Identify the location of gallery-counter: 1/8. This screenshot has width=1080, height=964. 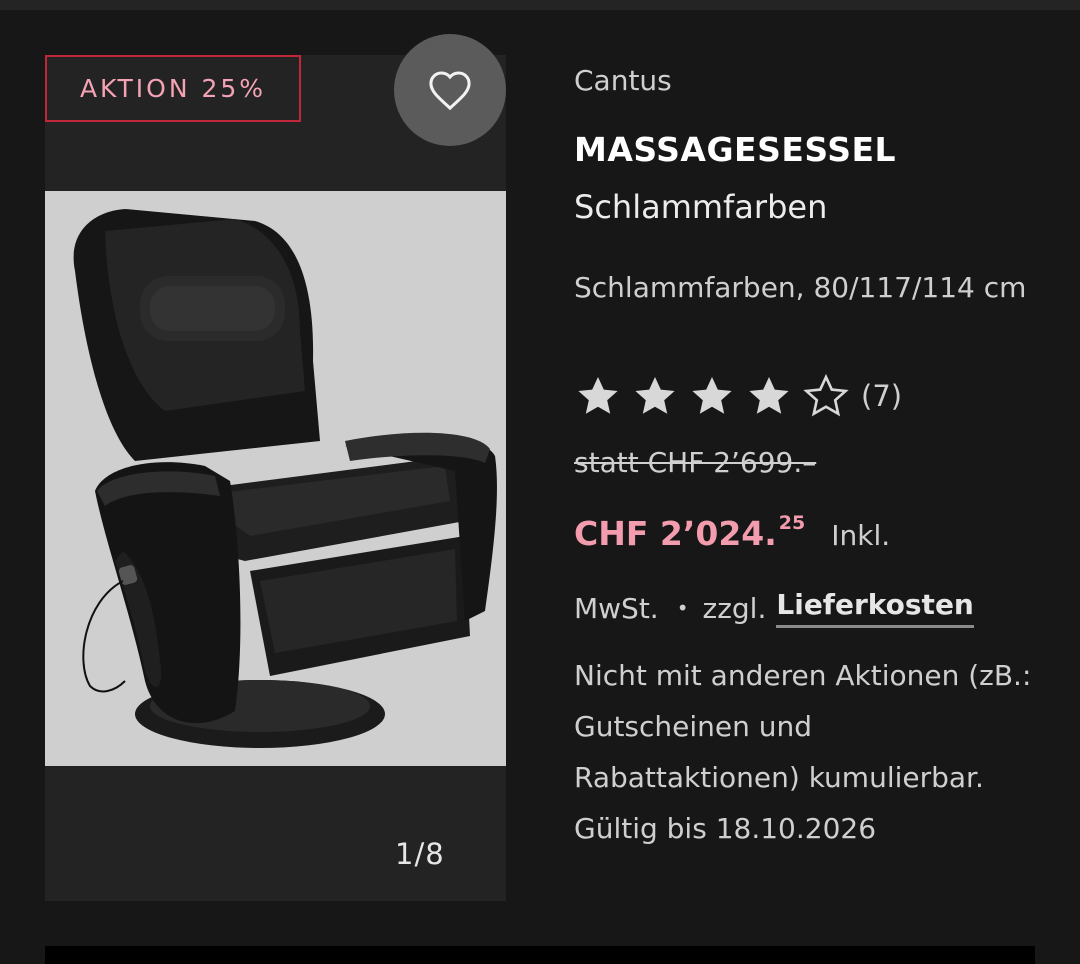
(420, 854).